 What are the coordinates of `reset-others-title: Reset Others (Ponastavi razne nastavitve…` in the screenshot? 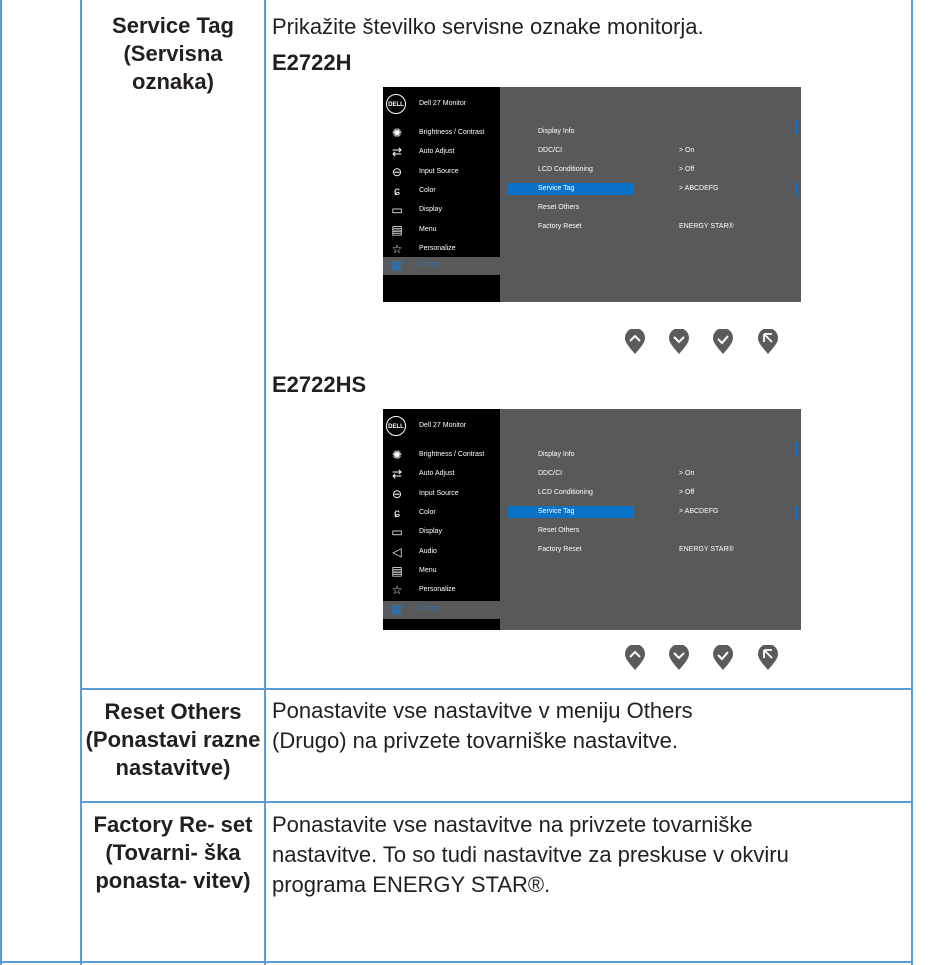 It's located at (173, 739).